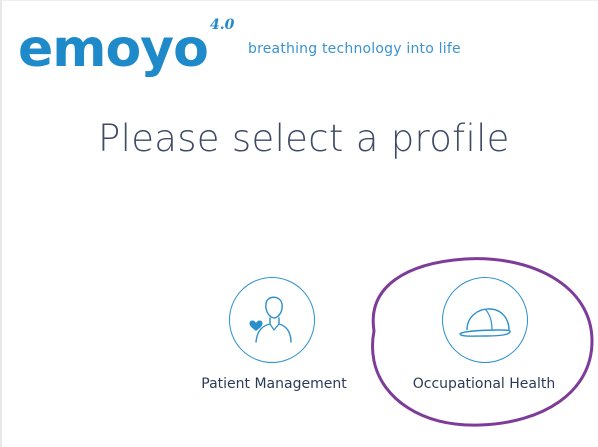 This screenshot has width=598, height=447. Describe the element at coordinates (484, 384) in the screenshot. I see `profile-occupational-health-label: Occupational Health` at that location.